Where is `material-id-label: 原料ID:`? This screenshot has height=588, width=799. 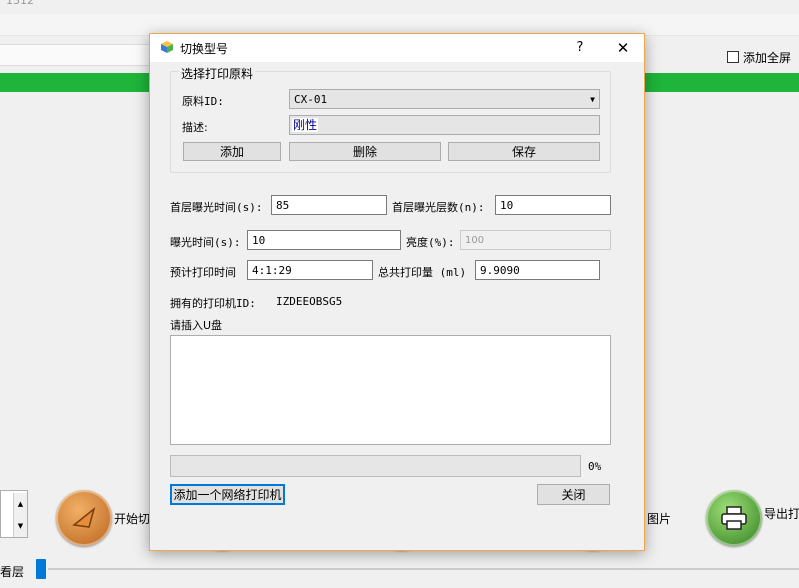
material-id-label: 原料ID: is located at coordinates (203, 101).